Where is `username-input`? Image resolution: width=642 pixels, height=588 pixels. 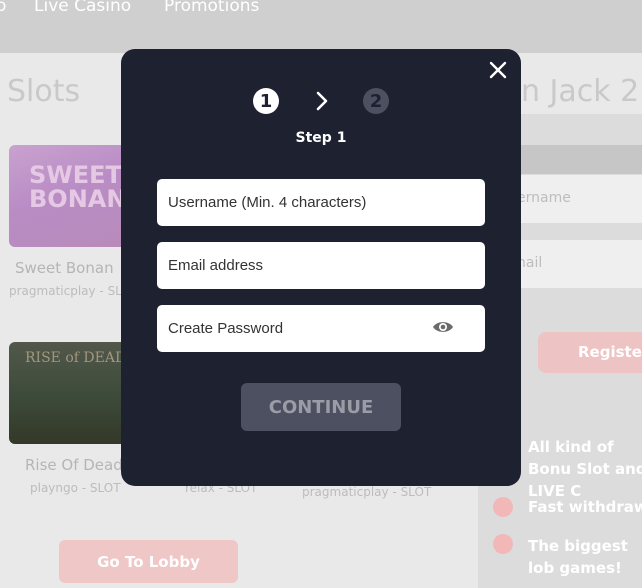
username-input is located at coordinates (321, 202).